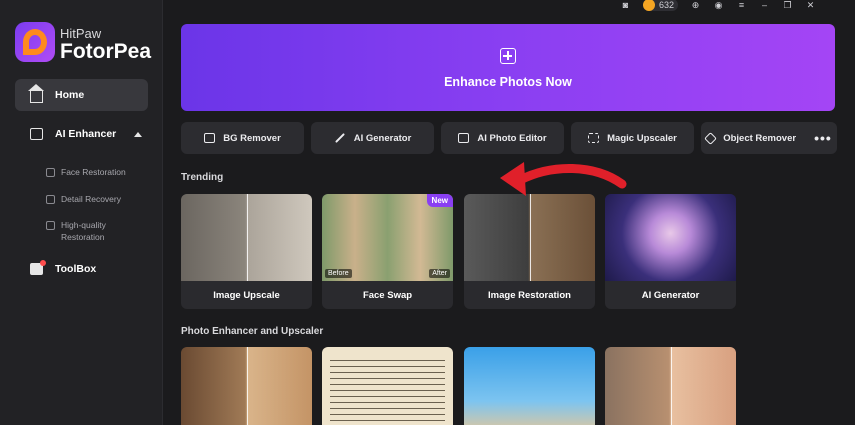 This screenshot has height=425, width=855. I want to click on sidebar-subitem-high-quality-restoration: High-quality Restoration, so click(83, 231).